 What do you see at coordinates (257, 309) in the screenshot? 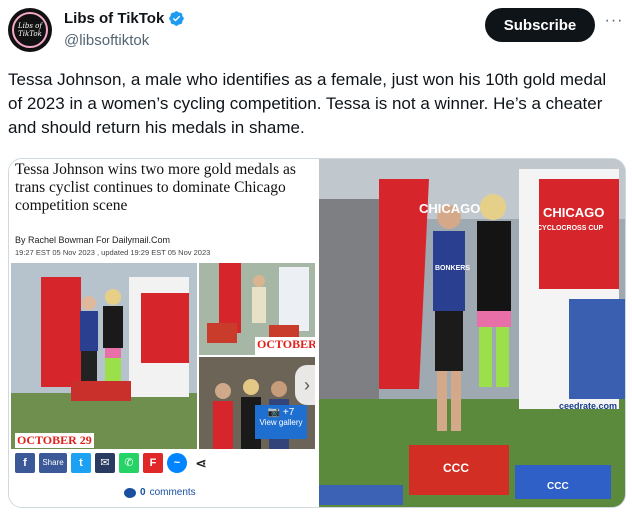
I see `article-thumb-top-photo: OCTOBER 7` at bounding box center [257, 309].